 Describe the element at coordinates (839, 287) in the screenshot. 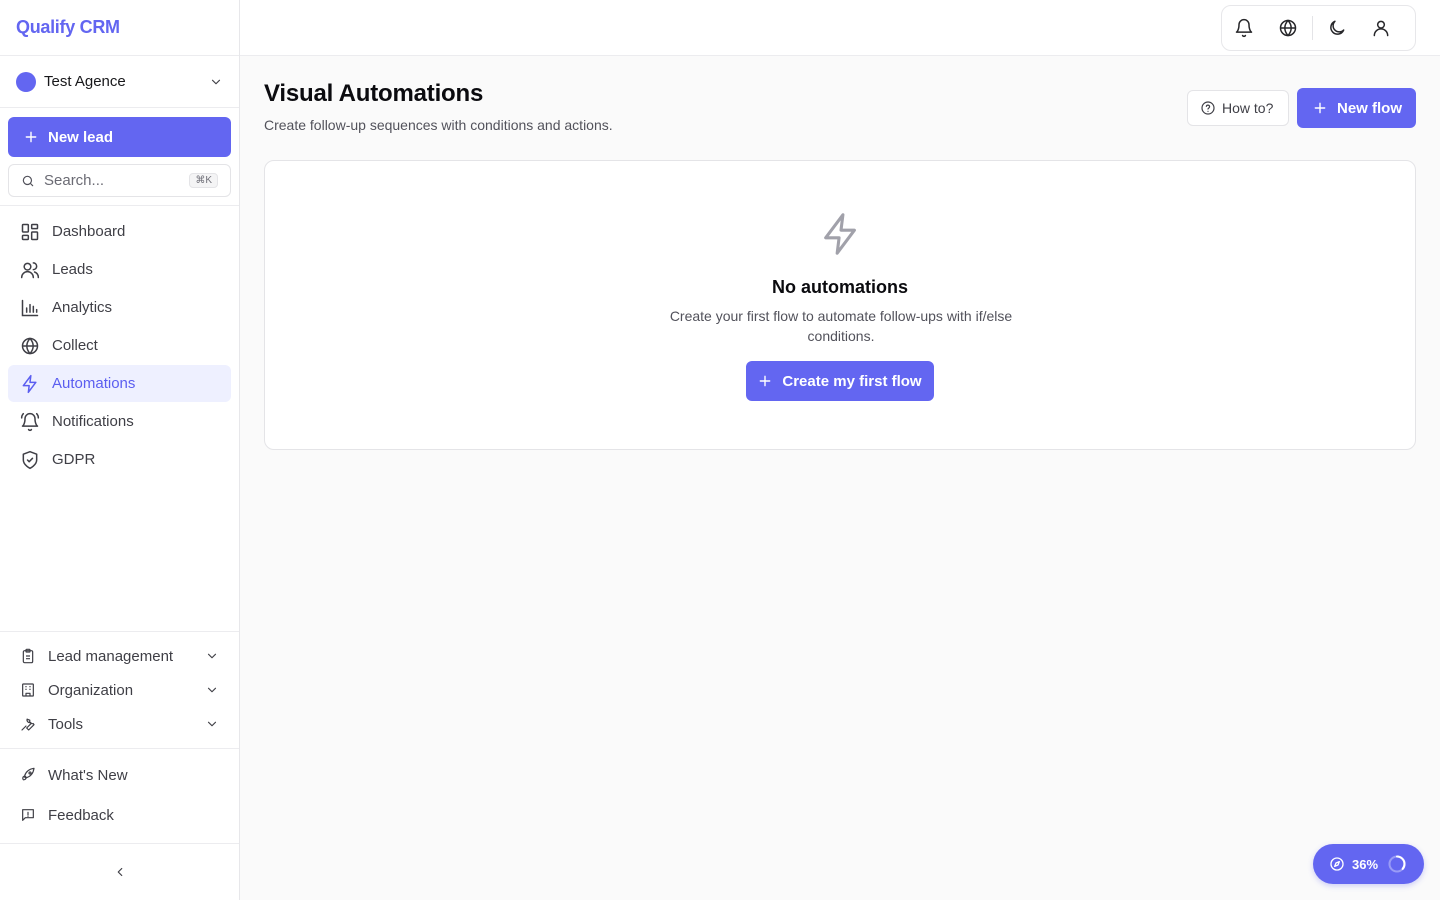

I see `empty-state-title: No automations` at that location.